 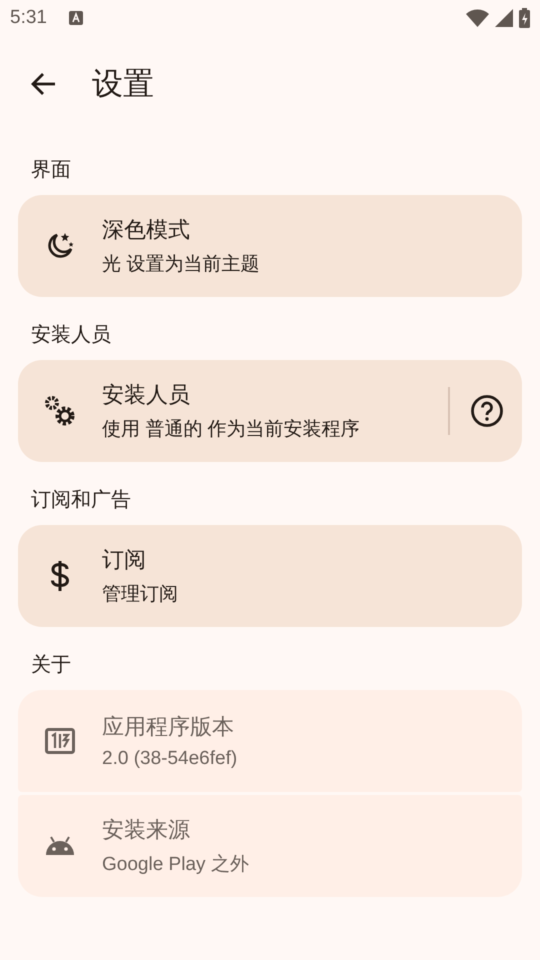 I want to click on signal-icon, so click(x=504, y=18).